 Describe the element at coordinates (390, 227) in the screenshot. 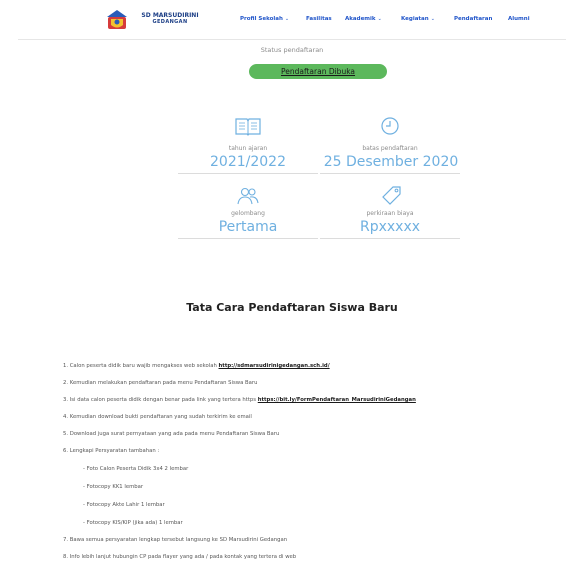

I see `cost-value: Rpxxxxx` at that location.